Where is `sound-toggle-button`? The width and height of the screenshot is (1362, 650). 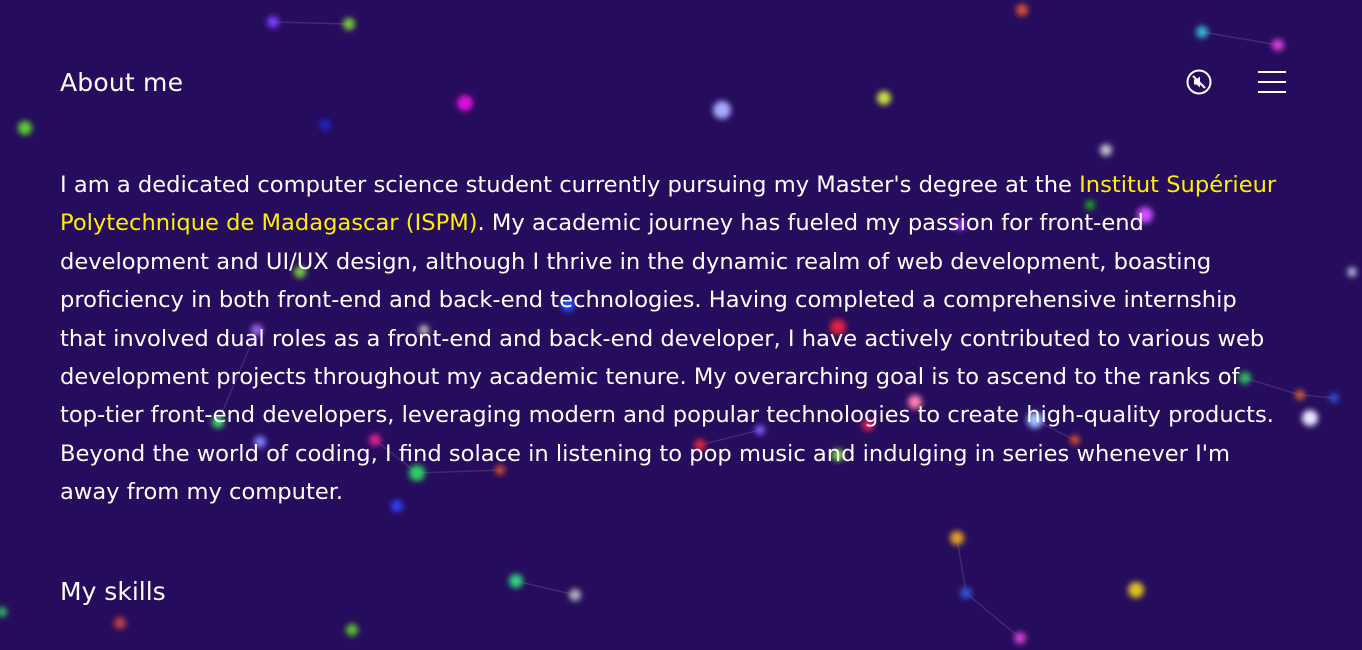 sound-toggle-button is located at coordinates (1199, 82).